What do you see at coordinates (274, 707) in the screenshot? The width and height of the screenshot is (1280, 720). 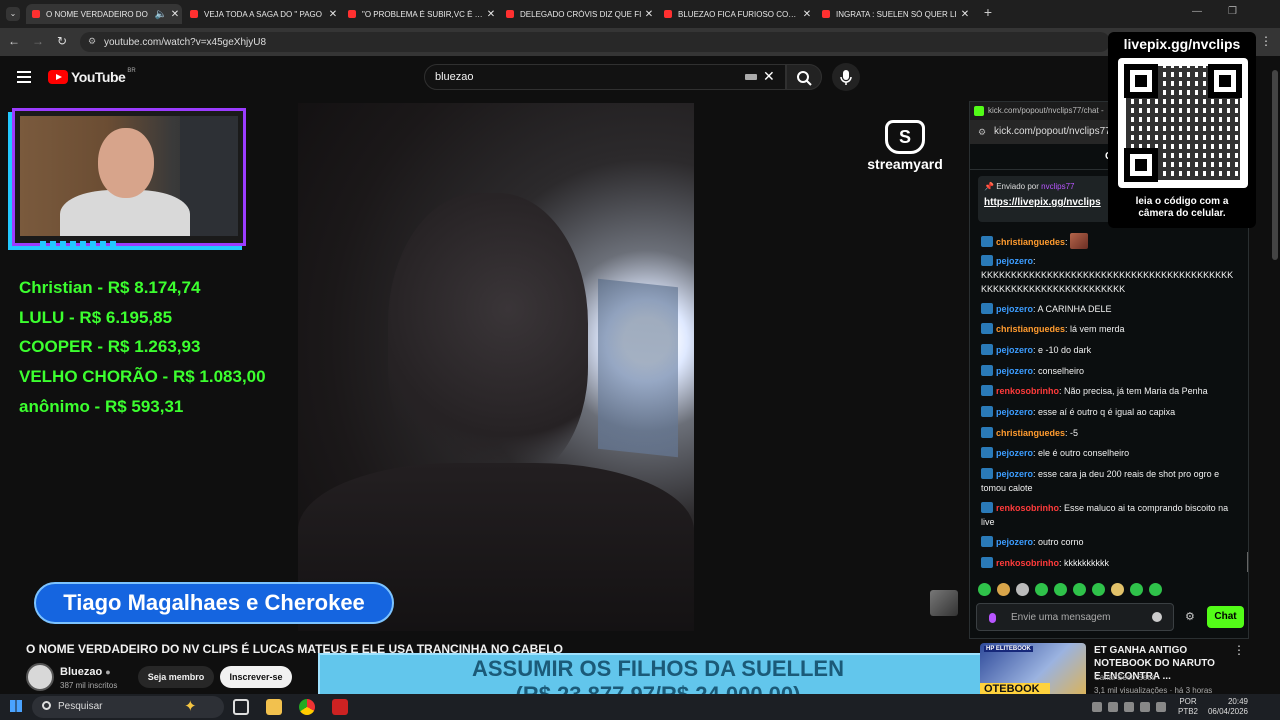 I see `file-explorer-icon` at bounding box center [274, 707].